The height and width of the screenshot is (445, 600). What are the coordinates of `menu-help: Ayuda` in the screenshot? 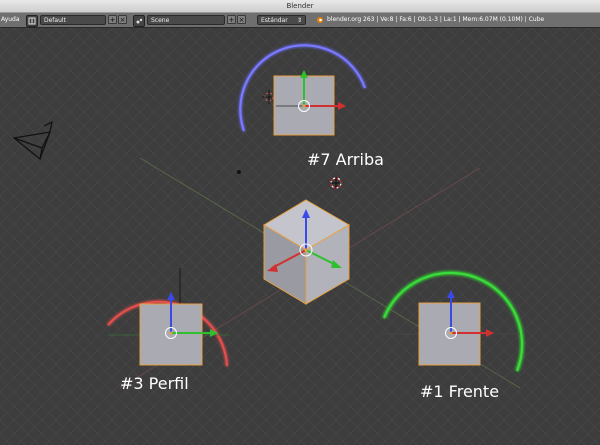 It's located at (10, 20).